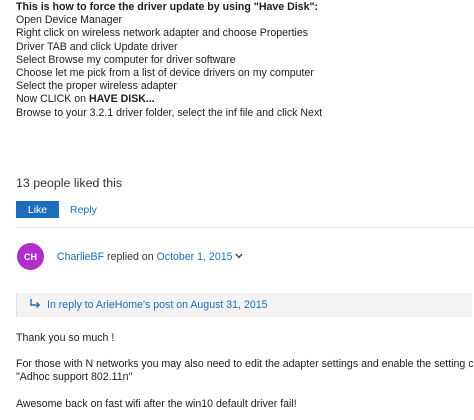 This screenshot has height=420, width=474. Describe the element at coordinates (69, 183) in the screenshot. I see `like-count: 13 people liked this` at that location.